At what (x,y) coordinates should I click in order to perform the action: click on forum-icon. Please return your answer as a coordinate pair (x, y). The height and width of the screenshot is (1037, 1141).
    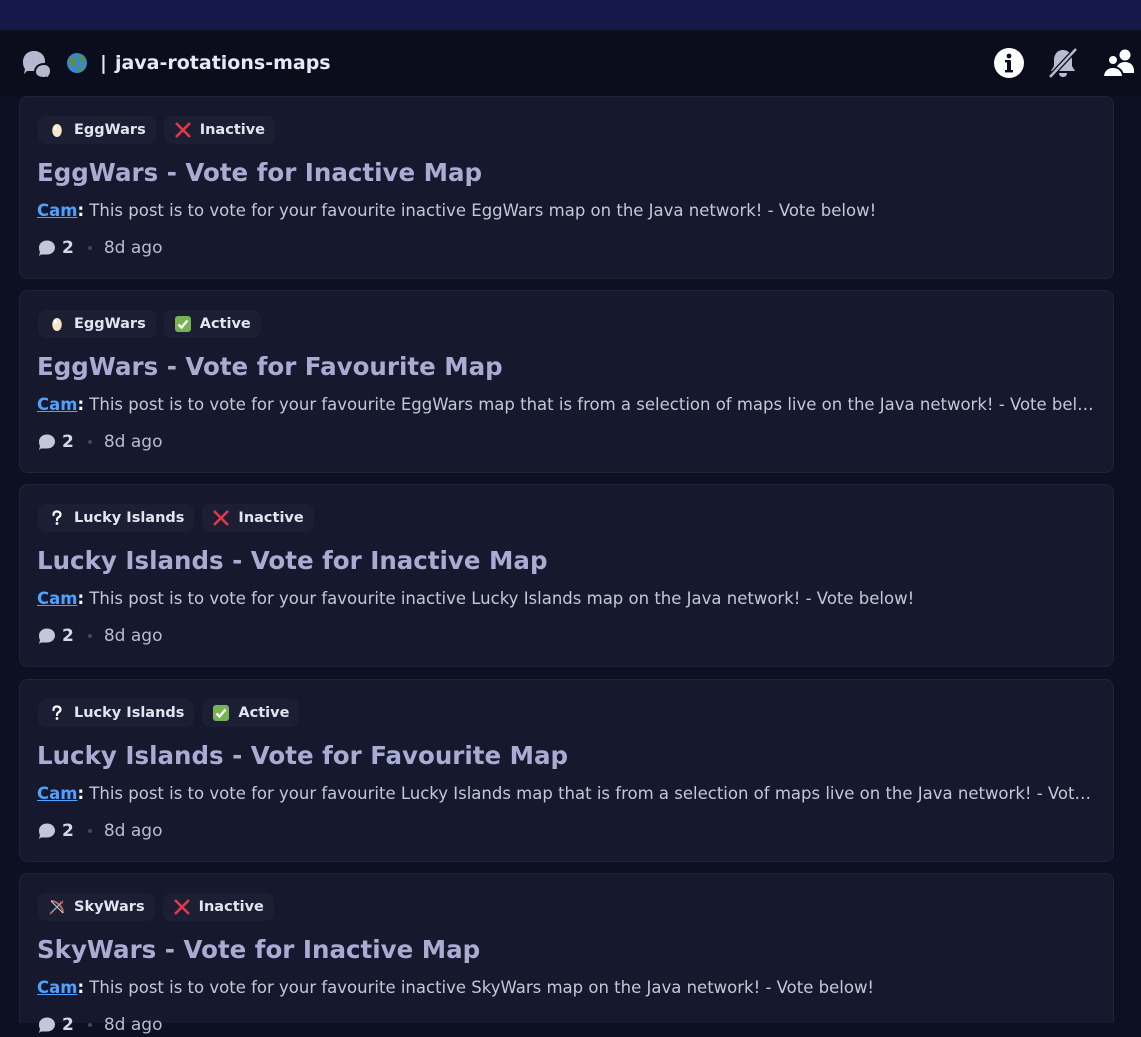
    Looking at the image, I should click on (36, 64).